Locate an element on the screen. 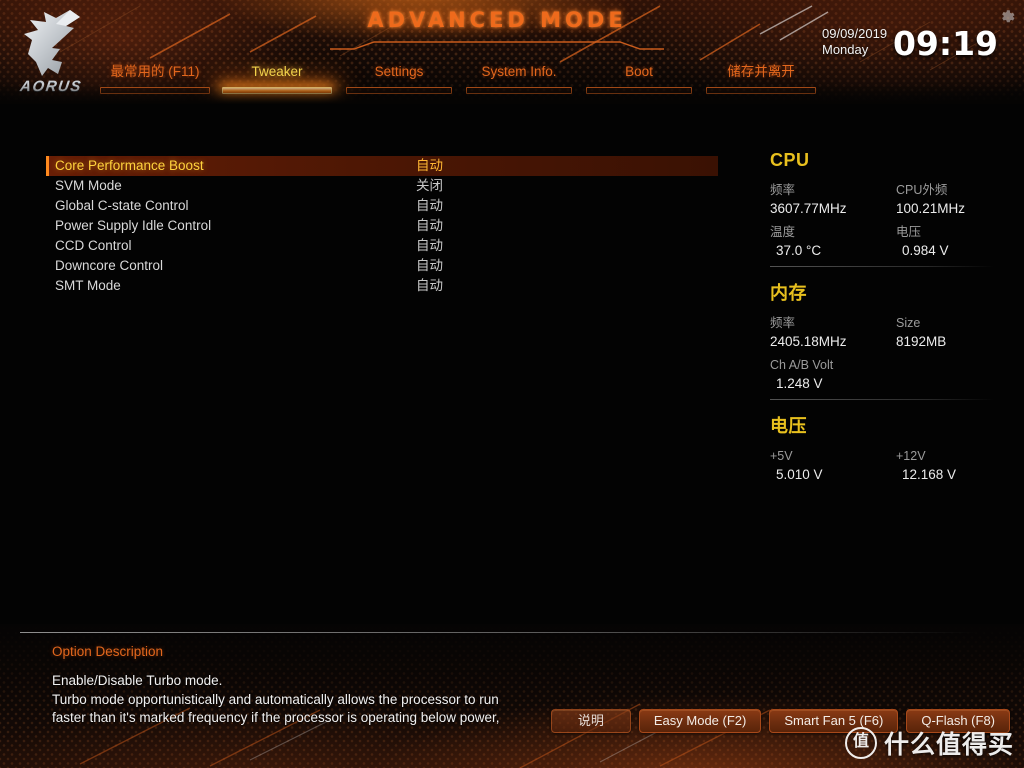 This screenshot has height=768, width=1024. monitor-key: 电压 is located at coordinates (909, 232).